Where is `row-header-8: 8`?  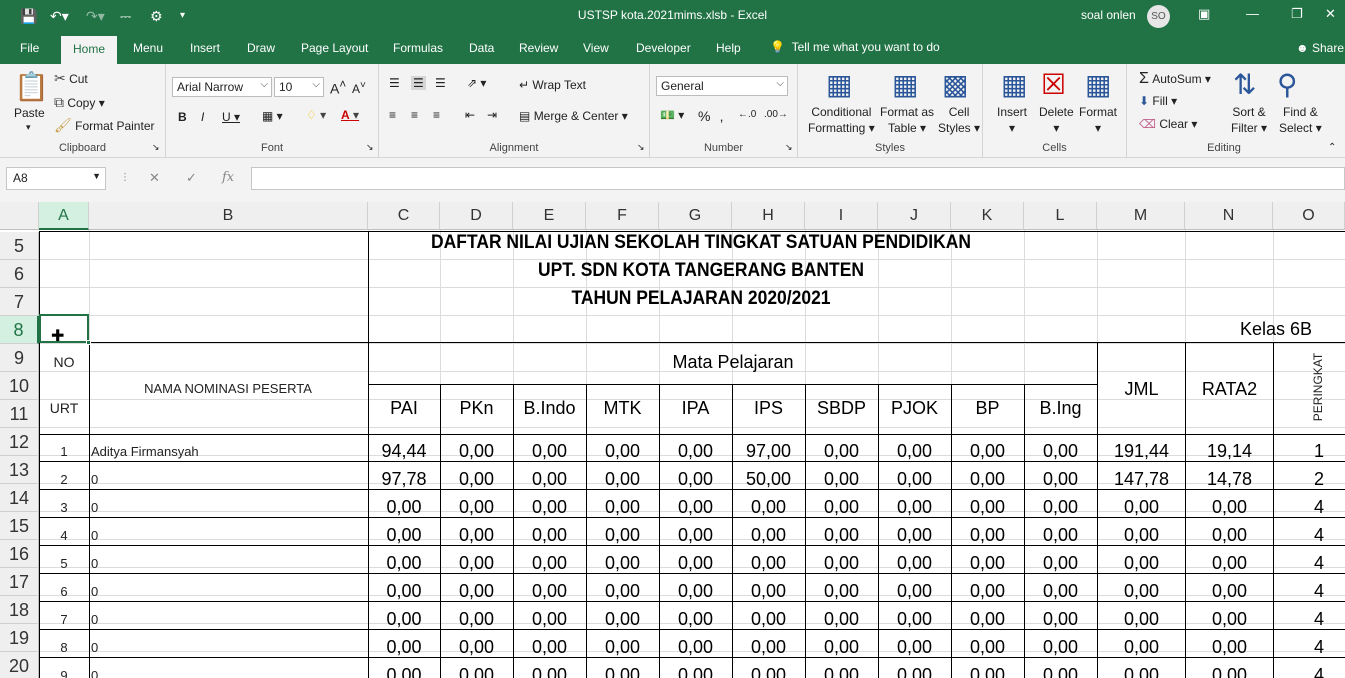
row-header-8: 8 is located at coordinates (19, 330).